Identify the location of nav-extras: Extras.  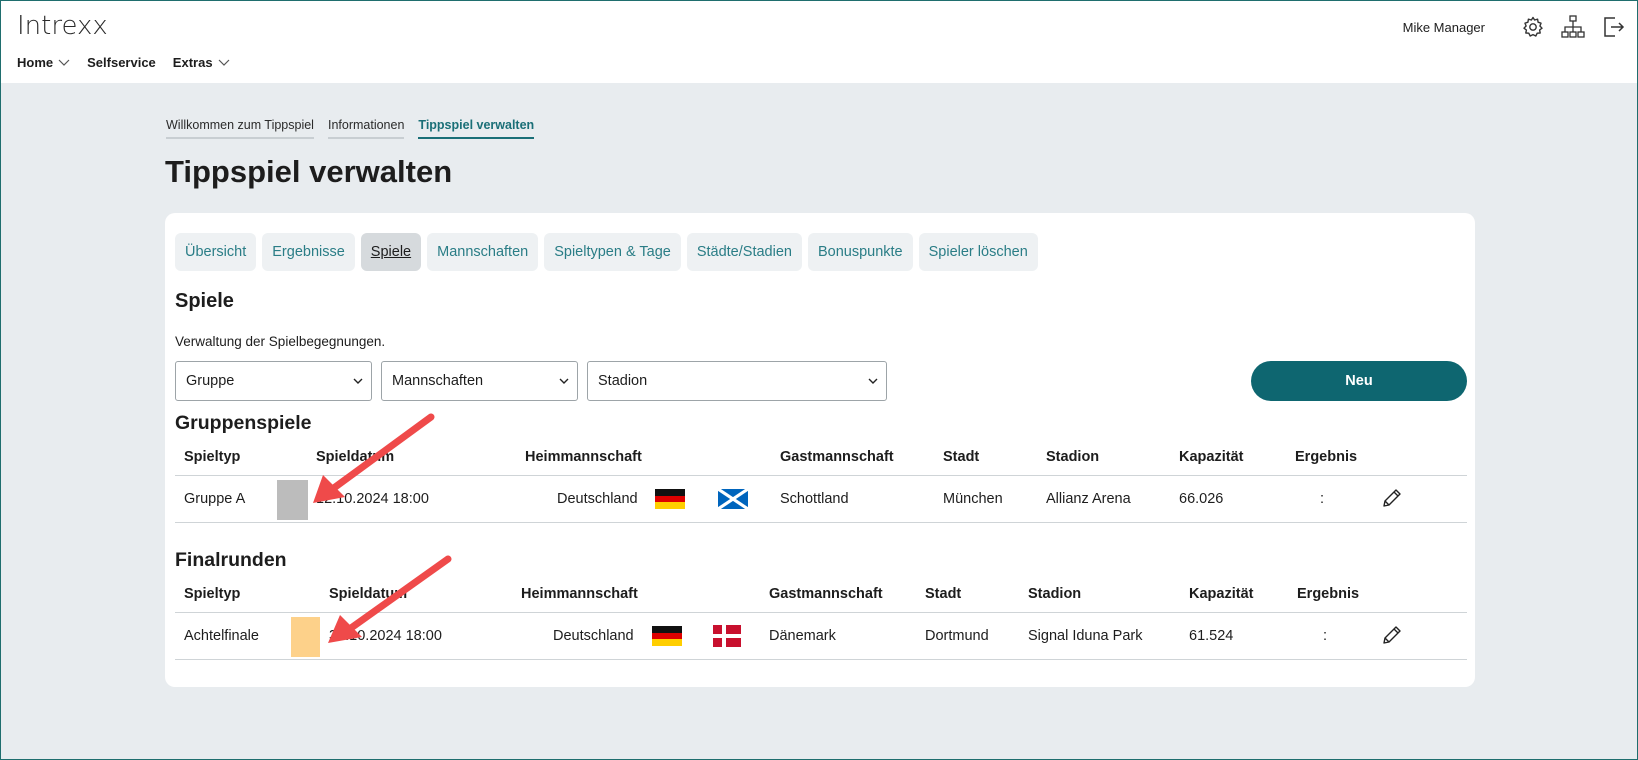
(201, 62).